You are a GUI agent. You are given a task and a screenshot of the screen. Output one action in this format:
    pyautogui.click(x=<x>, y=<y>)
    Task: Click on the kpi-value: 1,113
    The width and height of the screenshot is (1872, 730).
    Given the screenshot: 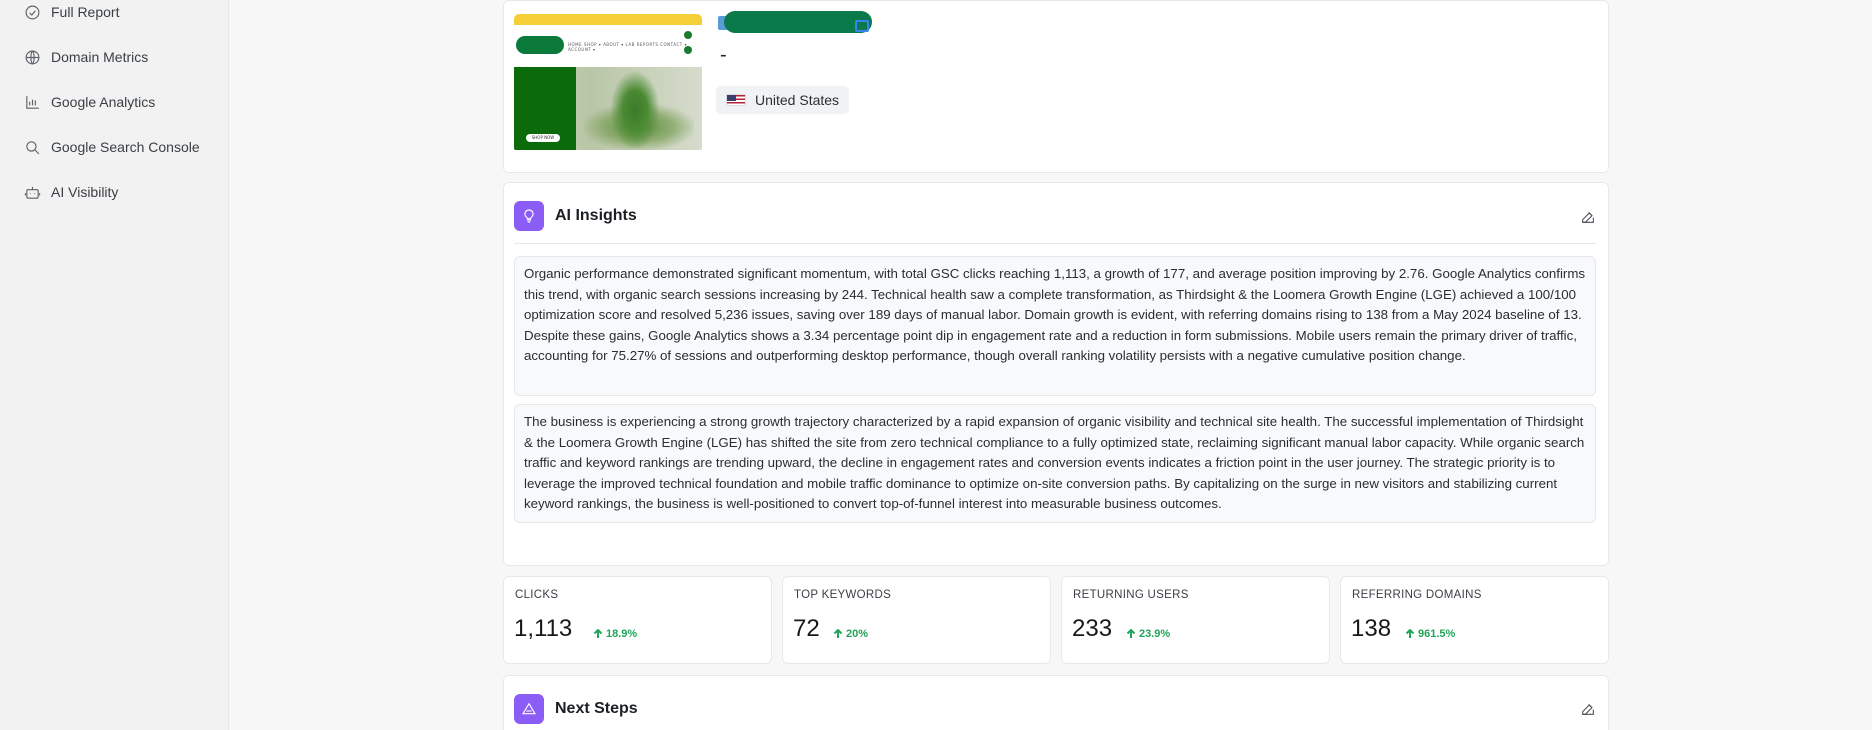 What is the action you would take?
    pyautogui.click(x=543, y=628)
    